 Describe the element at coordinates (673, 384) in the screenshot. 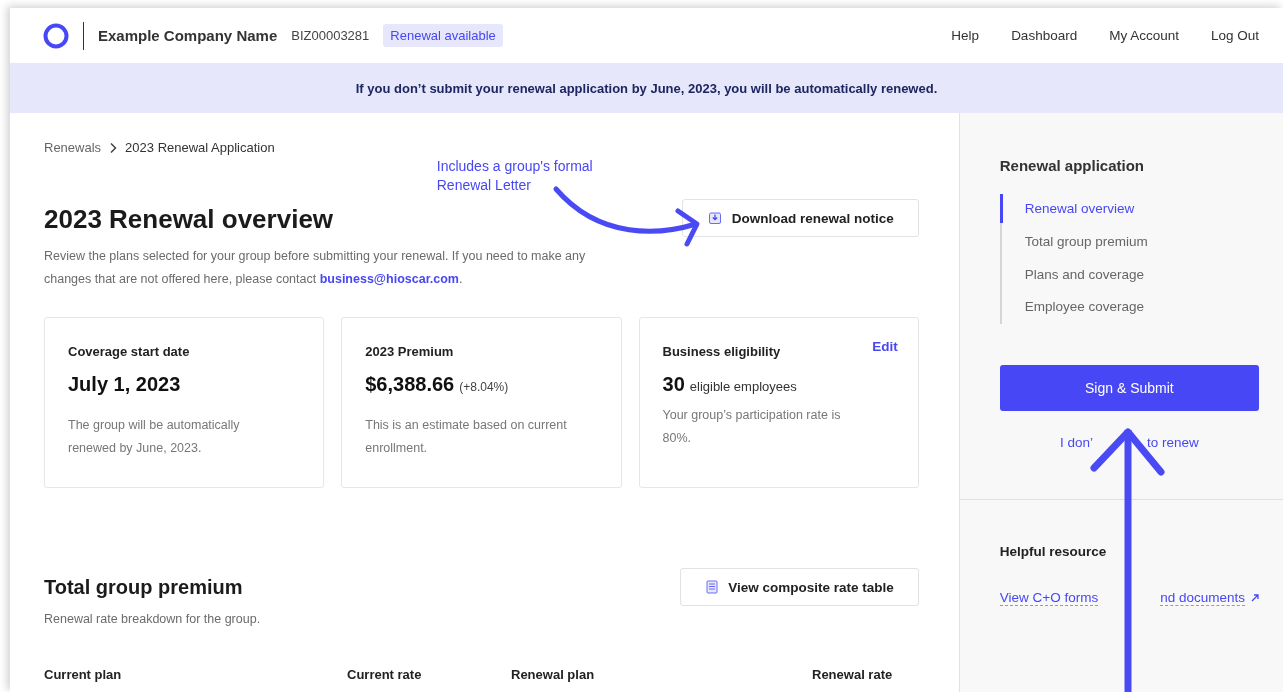

I see `card-value: 30` at that location.